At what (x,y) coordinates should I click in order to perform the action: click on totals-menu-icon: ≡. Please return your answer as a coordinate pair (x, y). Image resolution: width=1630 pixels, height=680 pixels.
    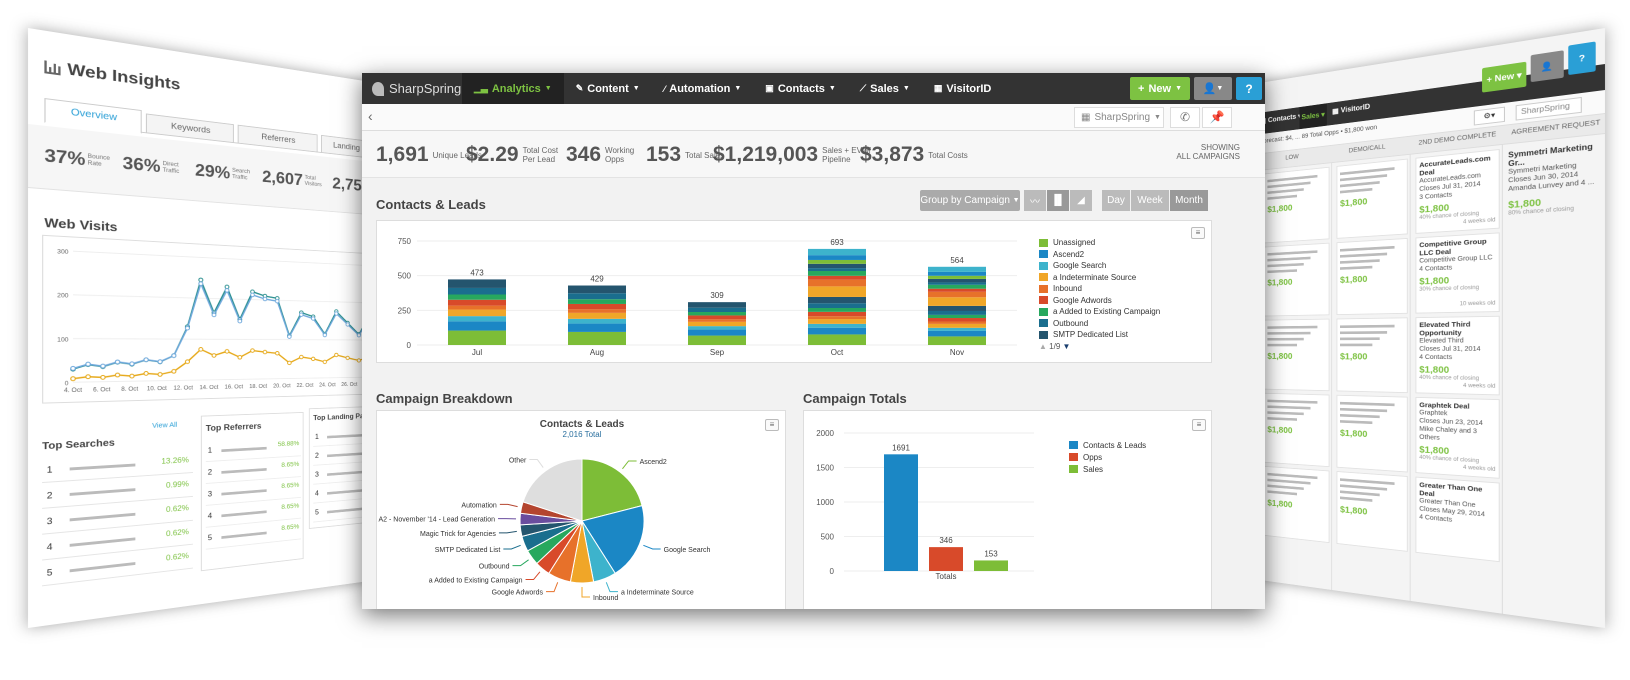
    Looking at the image, I should click on (1199, 425).